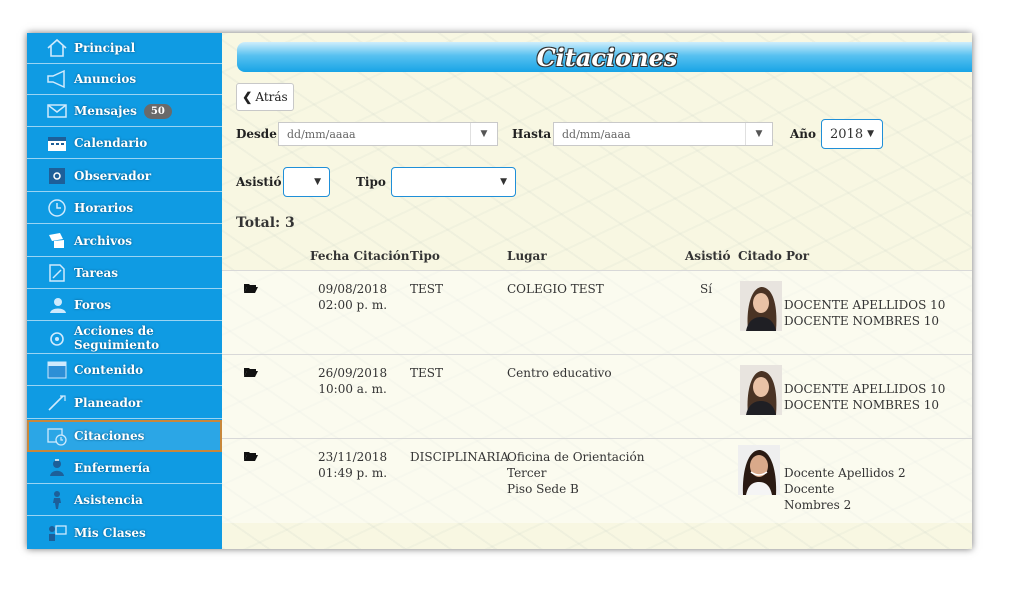 Image resolution: width=1020 pixels, height=591 pixels. I want to click on tipo-label: Tipo, so click(371, 182).